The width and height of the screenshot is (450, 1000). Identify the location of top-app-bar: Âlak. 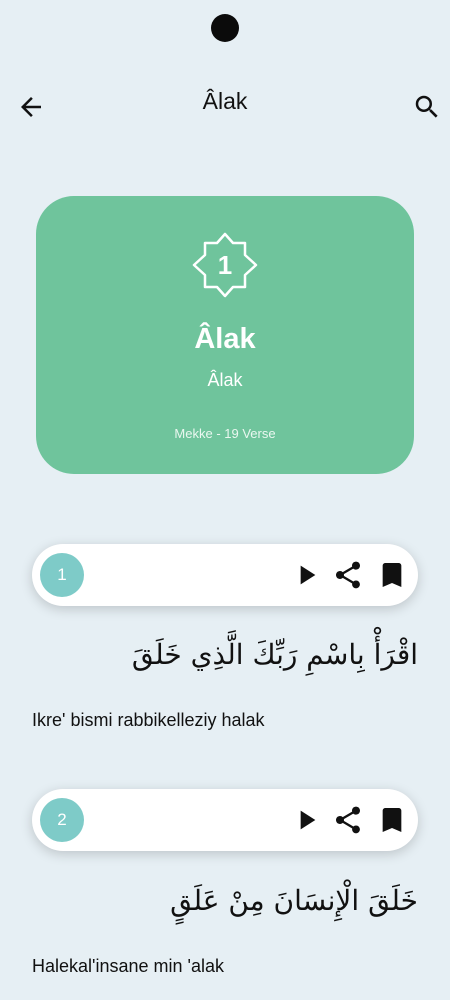
(225, 105).